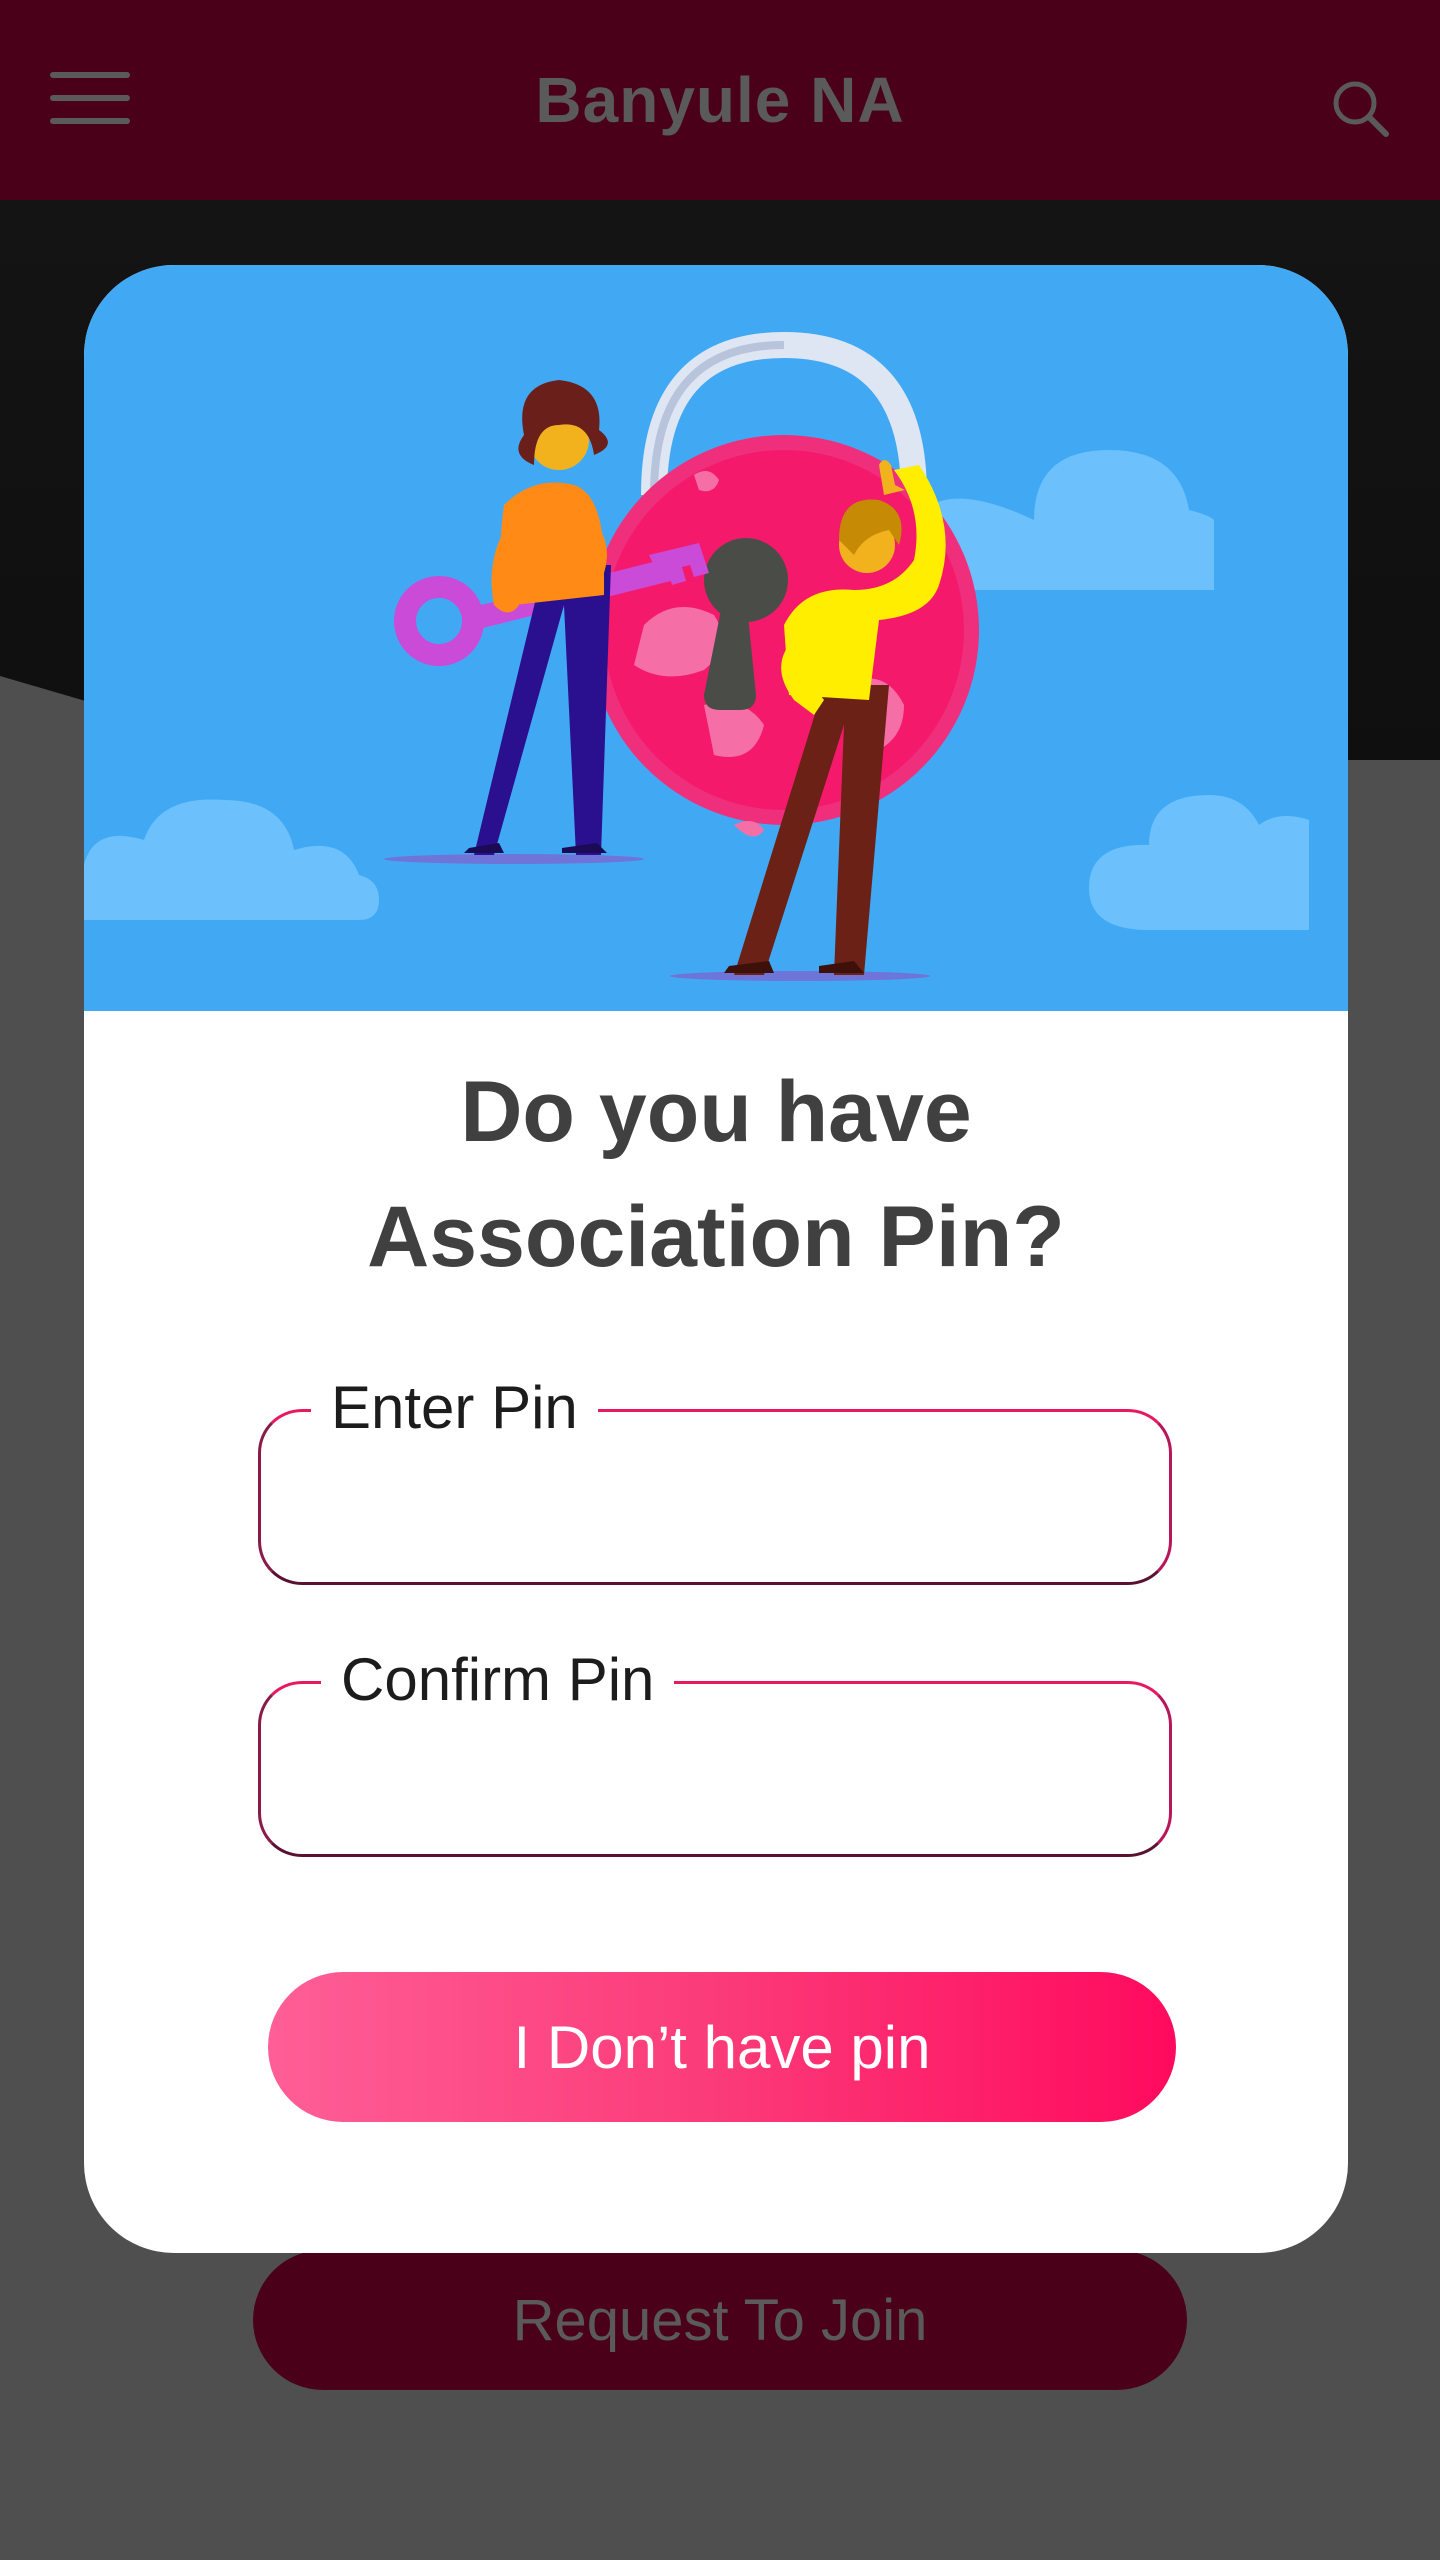  Describe the element at coordinates (716, 1237) in the screenshot. I see `heading-line-2: Association Pin?` at that location.